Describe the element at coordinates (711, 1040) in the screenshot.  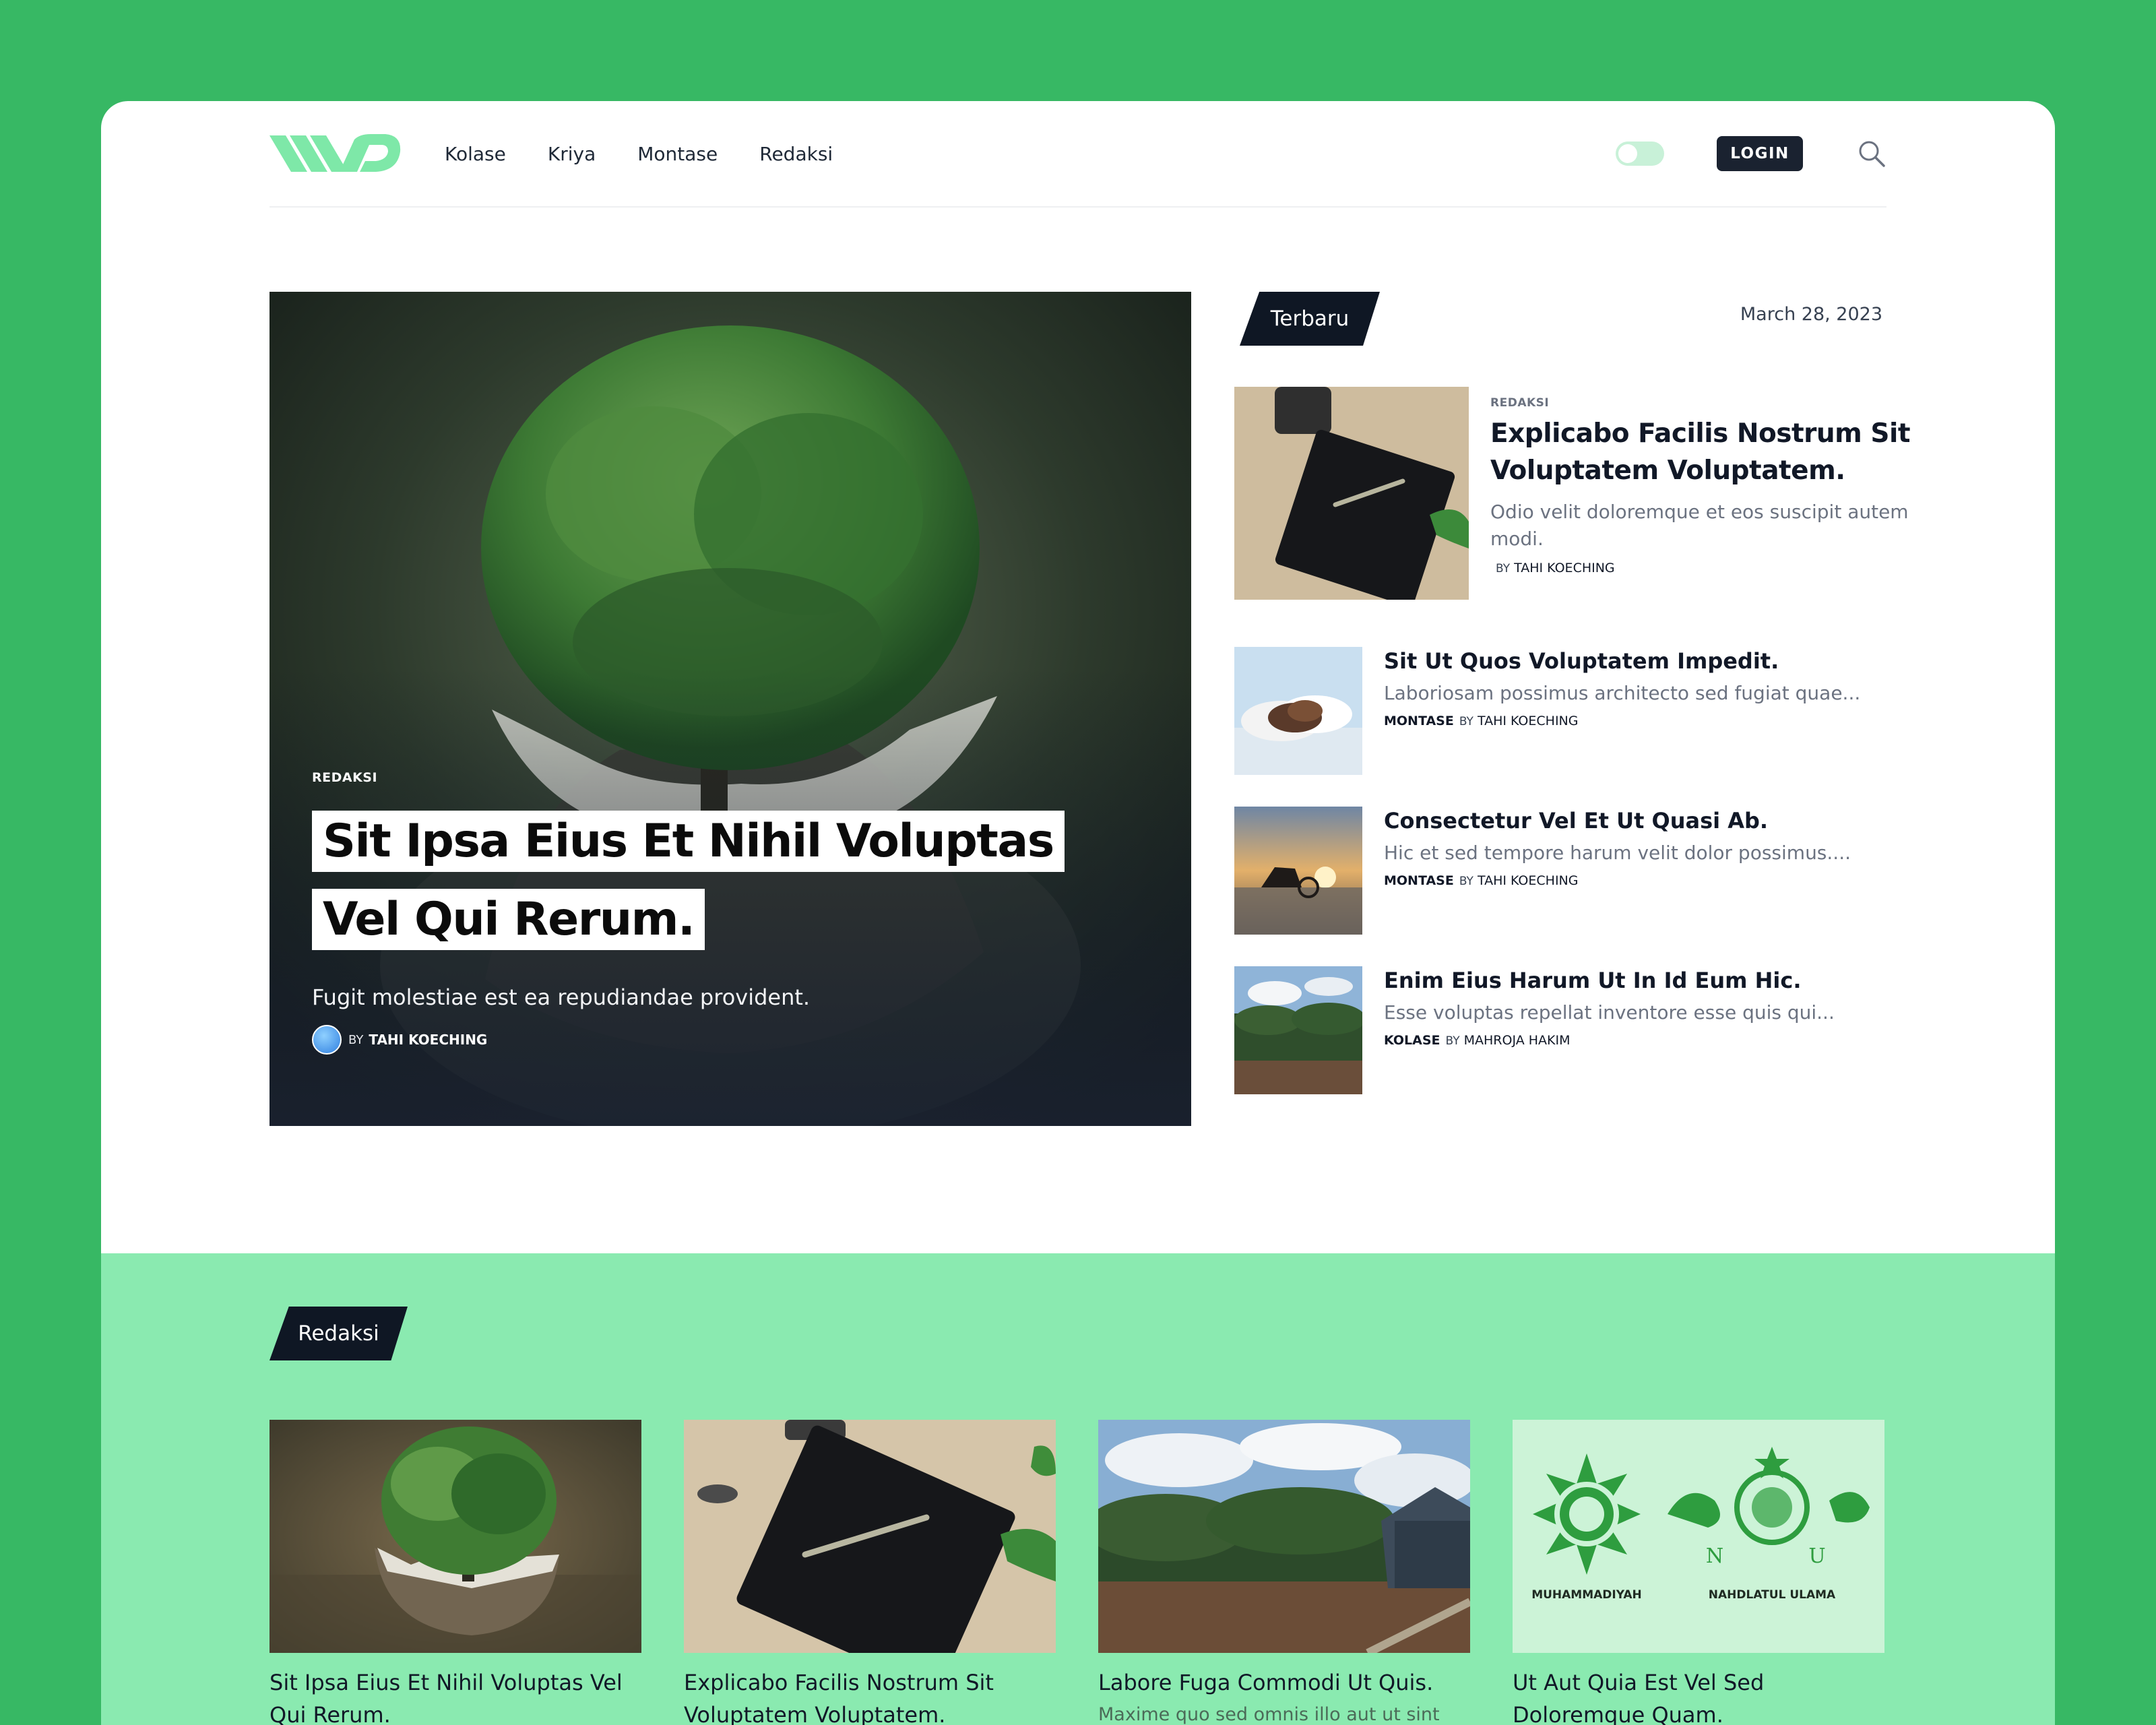
I see `hero-byline: BY TAHI KOECHING` at that location.